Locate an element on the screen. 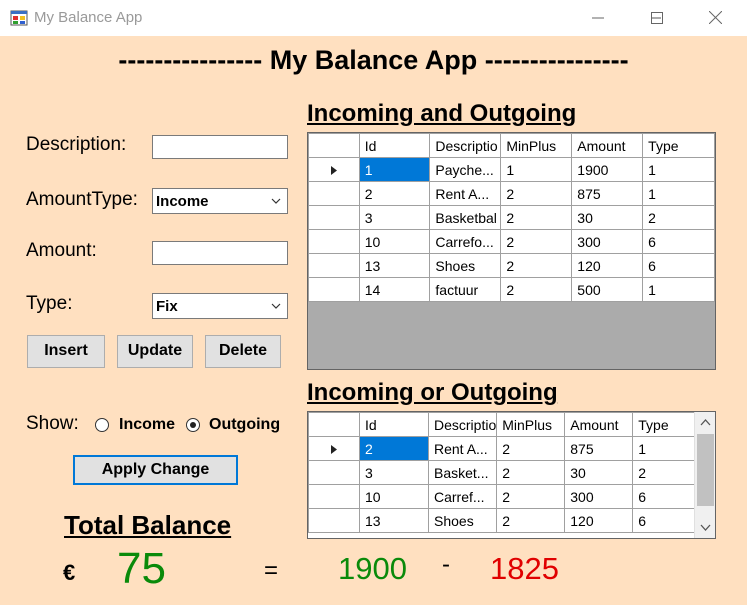 The height and width of the screenshot is (605, 747). amount-input is located at coordinates (220, 253).